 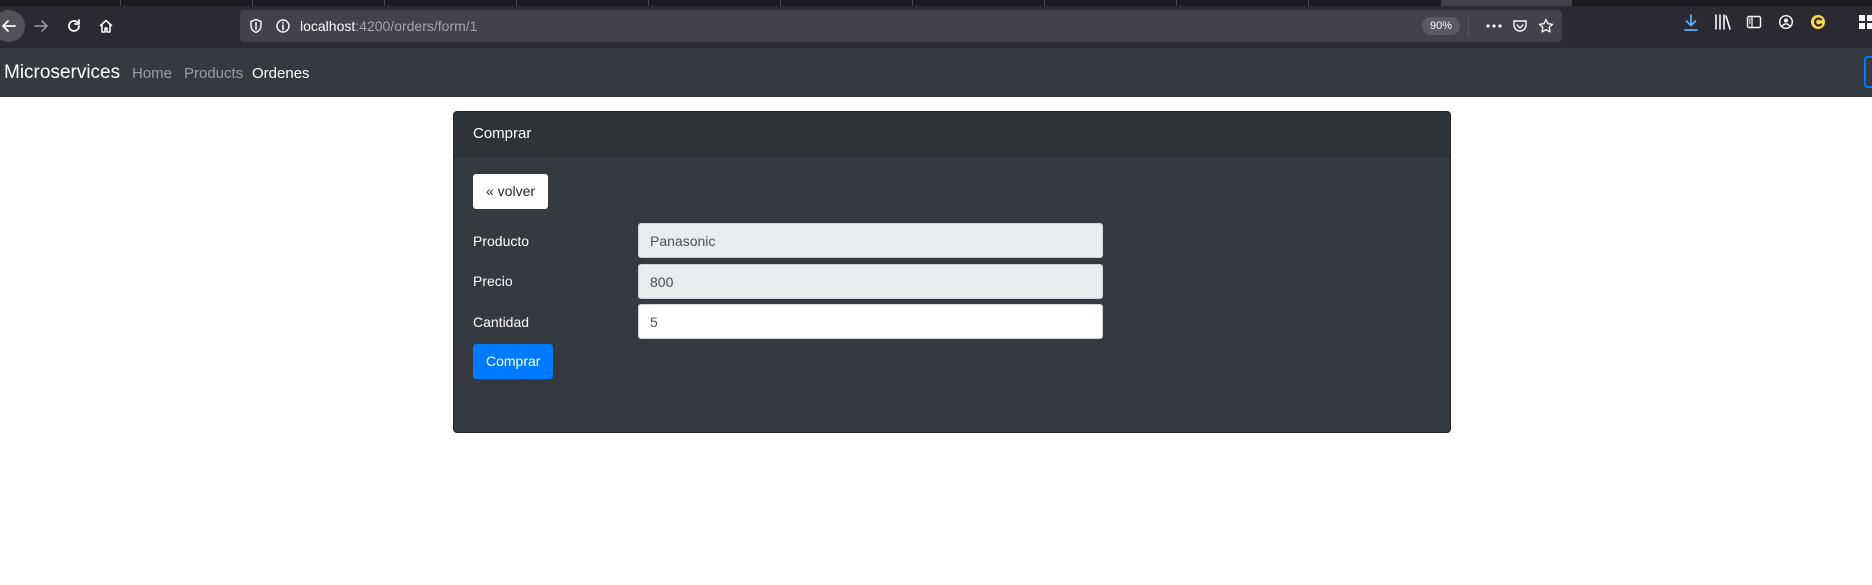 I want to click on tab-strip, so click(x=936, y=3).